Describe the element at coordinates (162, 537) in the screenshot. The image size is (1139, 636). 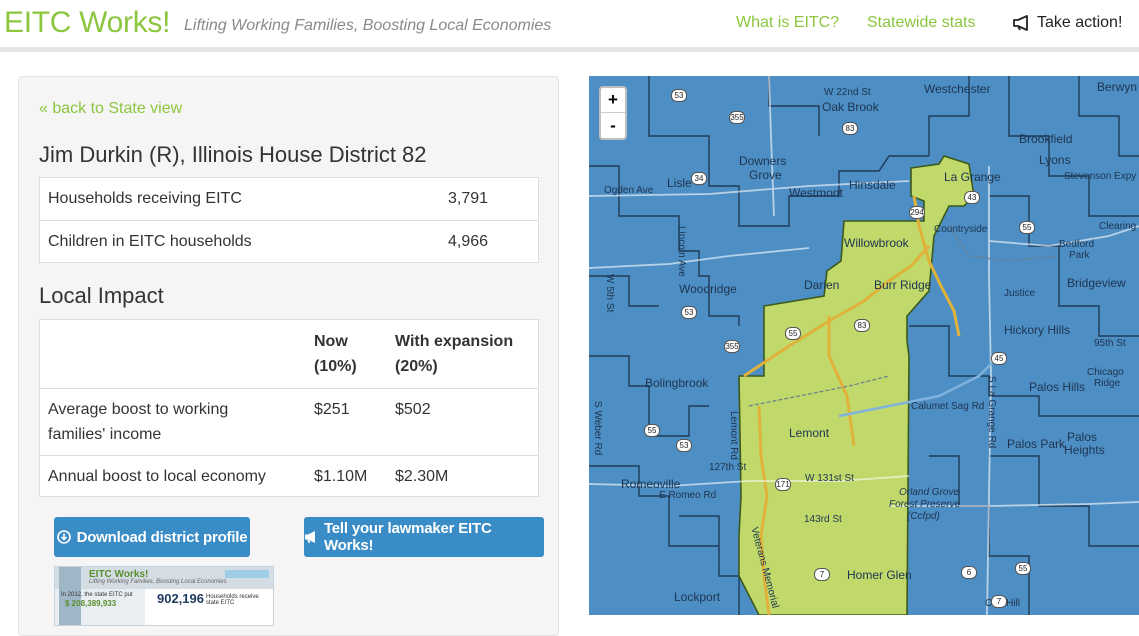
I see `download-profile-label: Download district profile` at that location.